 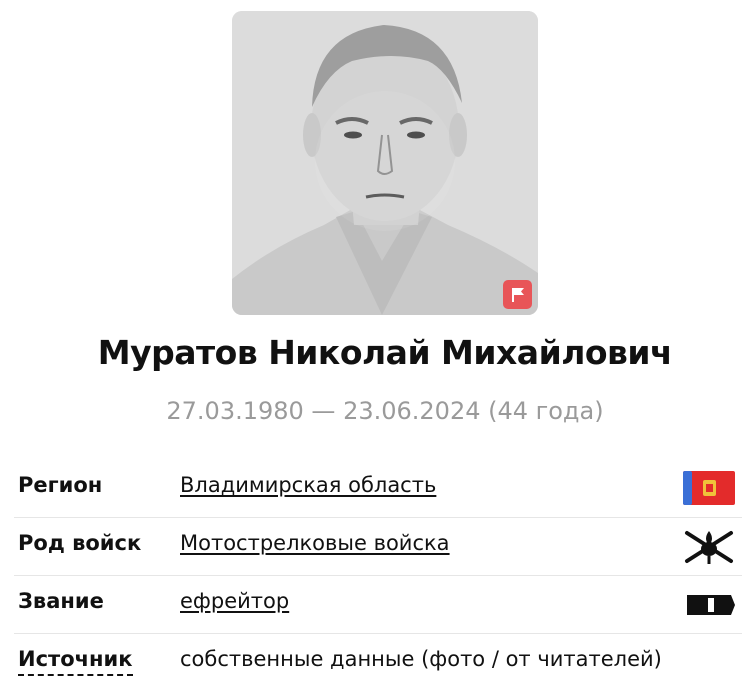 I want to click on region-link: Владимирская область, so click(x=308, y=485).